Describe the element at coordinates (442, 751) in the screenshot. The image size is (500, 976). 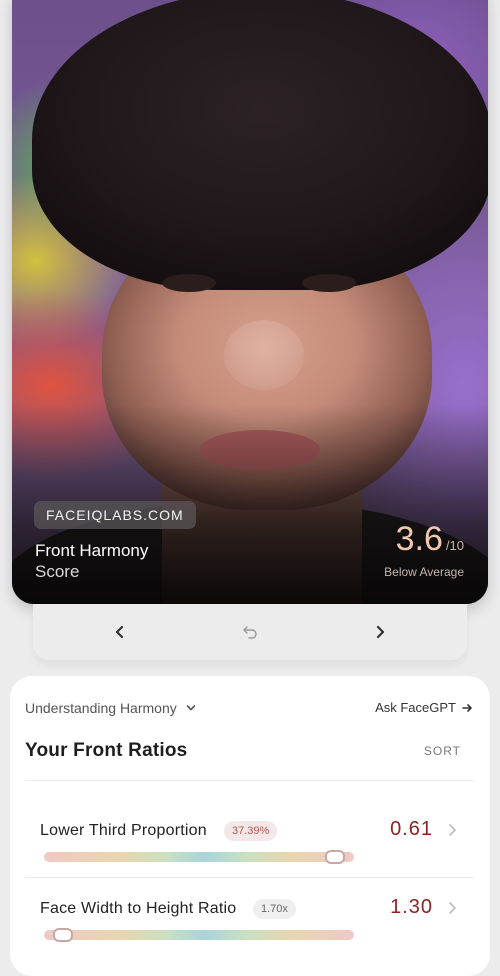
I see `sort-button: SORT` at that location.